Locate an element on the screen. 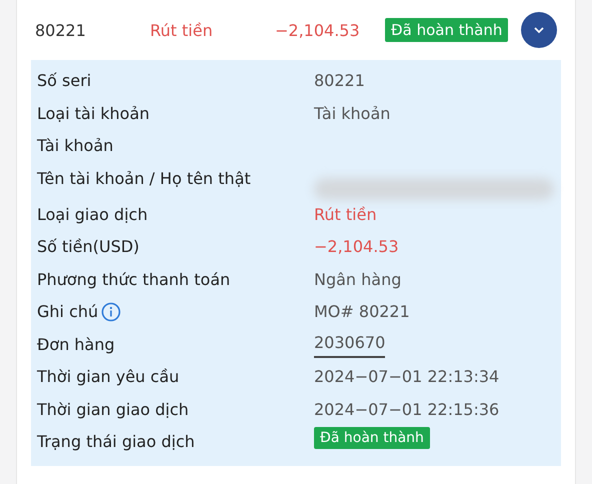 The height and width of the screenshot is (484, 592). detail-value: 2024−07−01 22:15:36 is located at coordinates (407, 409).